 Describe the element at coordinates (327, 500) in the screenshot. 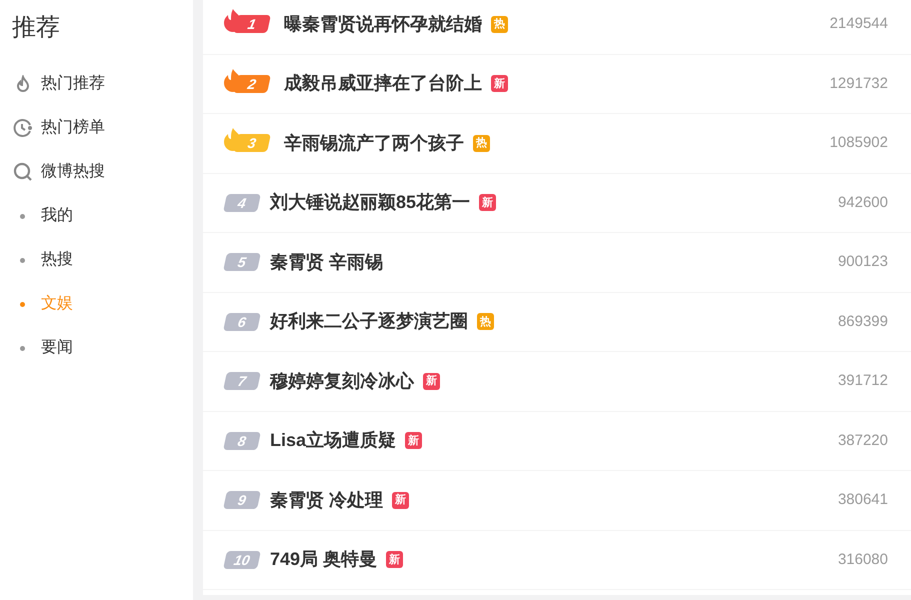

I see `topic-title: 秦霄贤 冷处理` at that location.